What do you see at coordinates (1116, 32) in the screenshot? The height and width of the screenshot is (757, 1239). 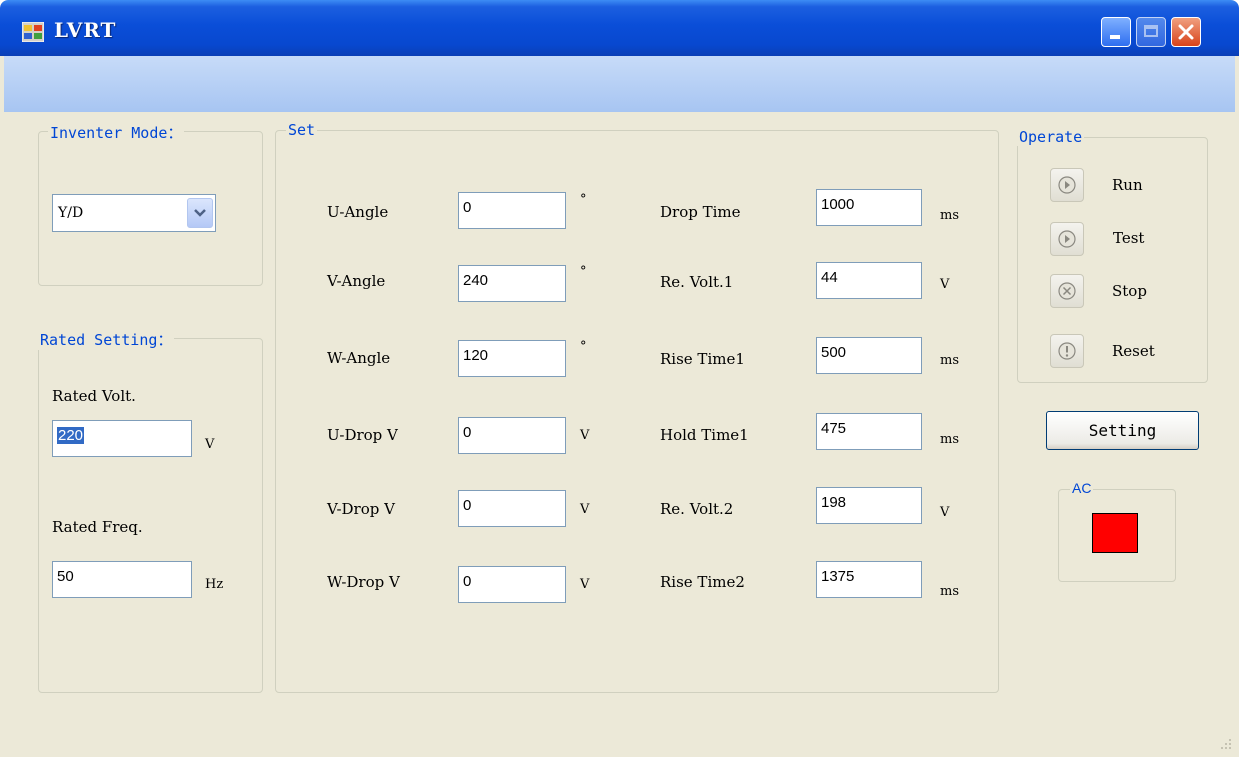 I see `minimize-button` at bounding box center [1116, 32].